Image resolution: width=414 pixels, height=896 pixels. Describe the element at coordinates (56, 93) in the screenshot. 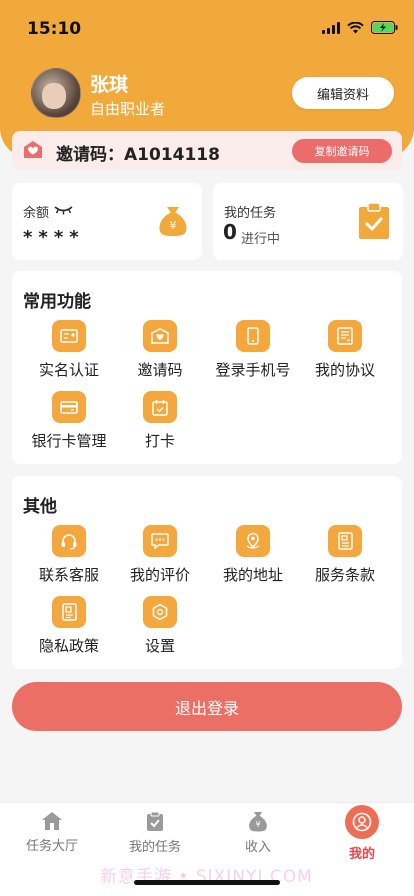

I see `avatar` at that location.